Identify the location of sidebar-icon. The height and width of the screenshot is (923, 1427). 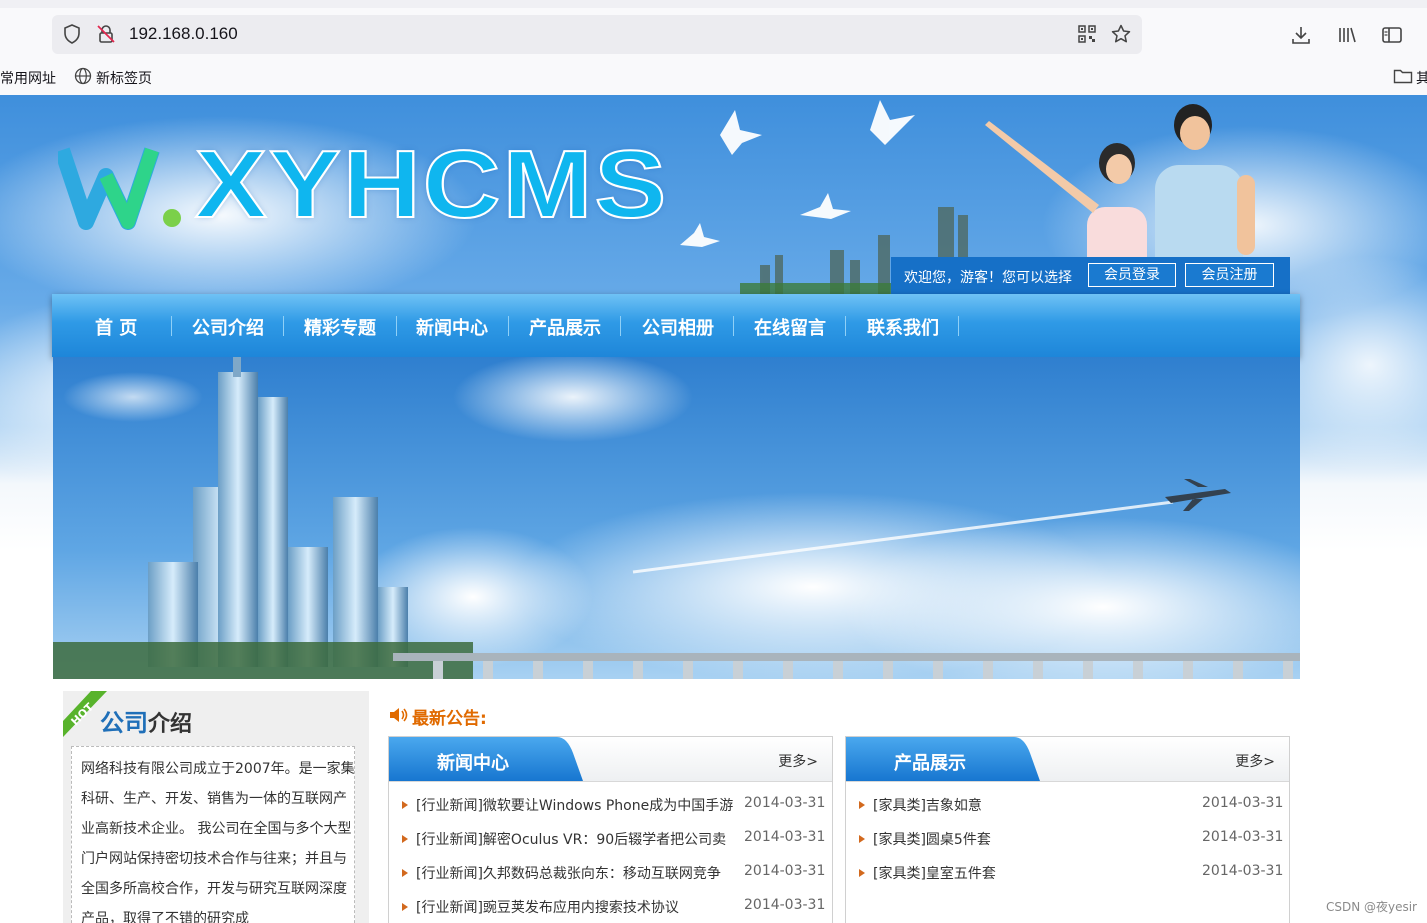
(1392, 35).